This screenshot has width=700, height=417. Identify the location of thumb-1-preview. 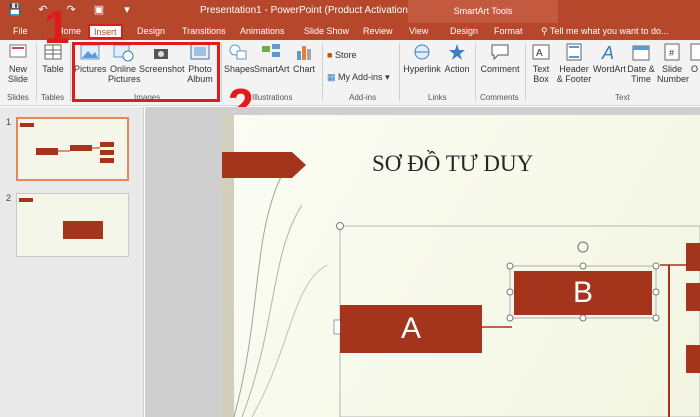
(67, 143).